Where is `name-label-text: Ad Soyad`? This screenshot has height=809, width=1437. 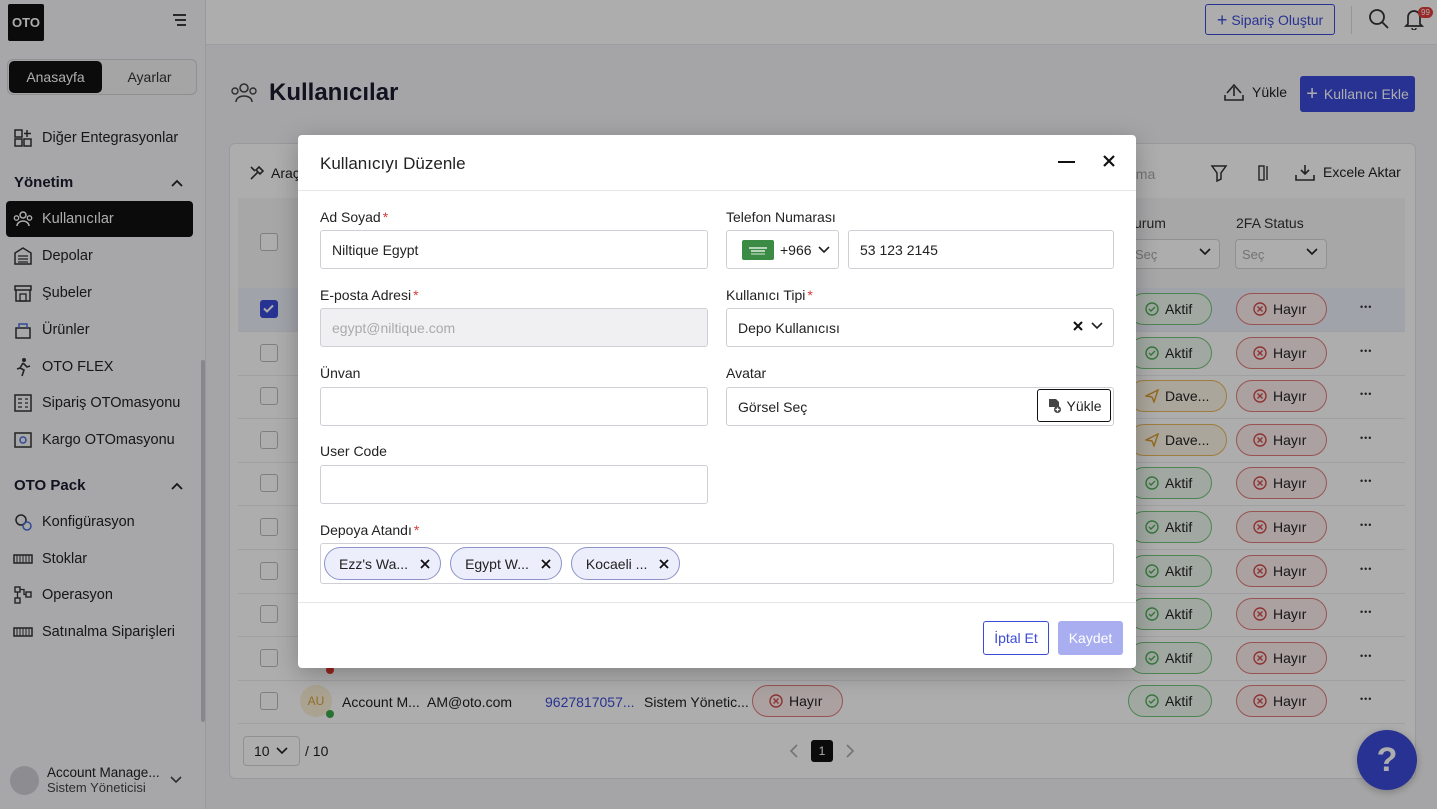
name-label-text: Ad Soyad is located at coordinates (350, 217).